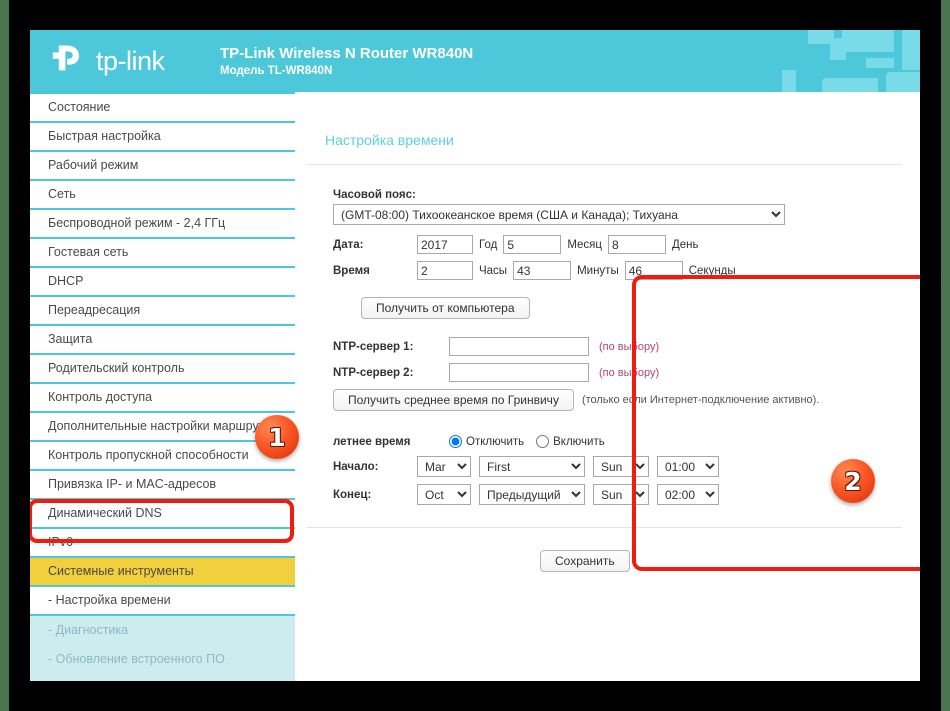 Image resolution: width=950 pixels, height=711 pixels. Describe the element at coordinates (162, 310) in the screenshot. I see `sidebar-item-7: Переадресация` at that location.